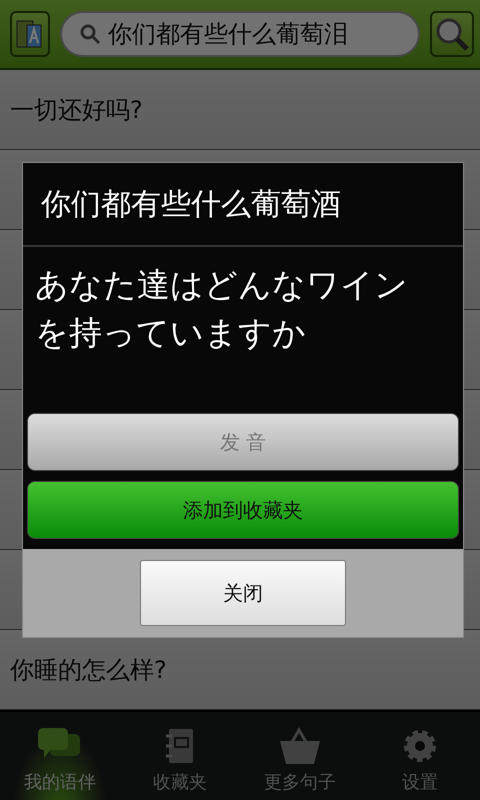  What do you see at coordinates (300, 746) in the screenshot?
I see `basket-icon` at bounding box center [300, 746].